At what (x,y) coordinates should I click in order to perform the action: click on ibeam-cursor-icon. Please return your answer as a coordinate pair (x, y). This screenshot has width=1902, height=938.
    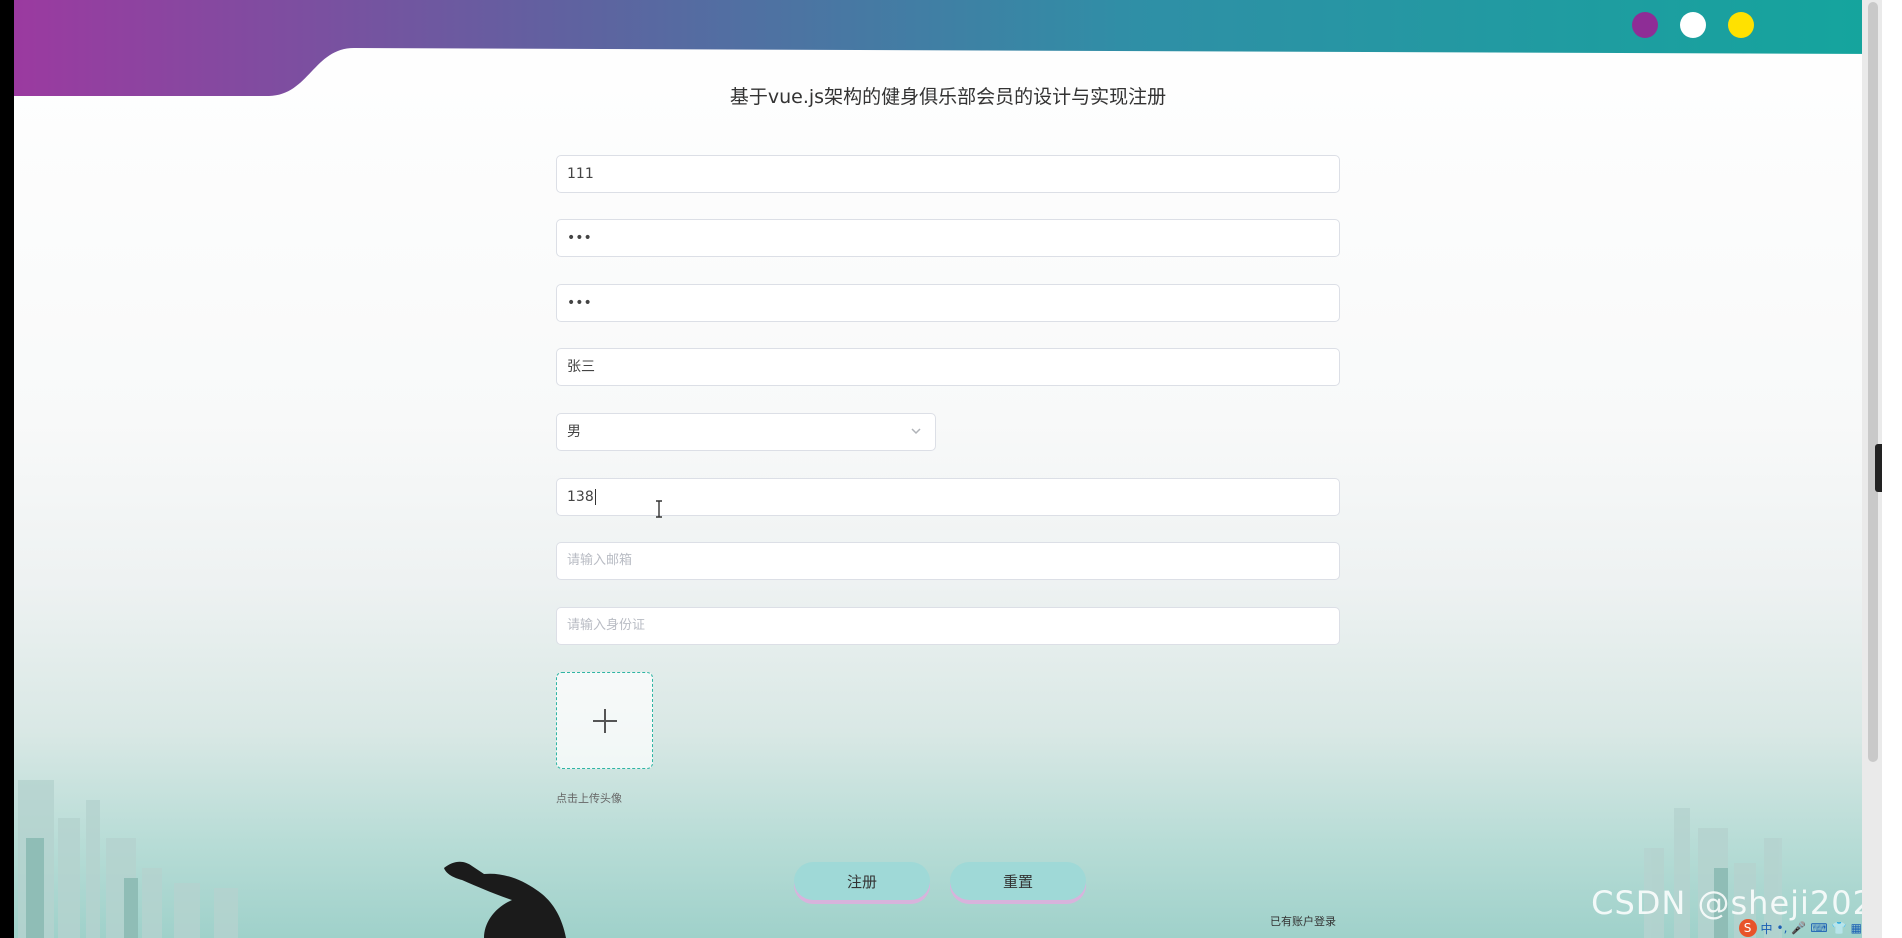
    Looking at the image, I should click on (659, 509).